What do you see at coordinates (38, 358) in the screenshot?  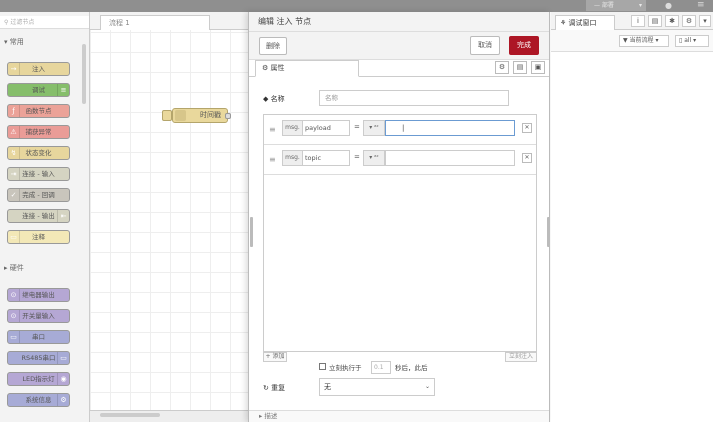 I see `palette-node-rs485: RS485串口 ▭` at bounding box center [38, 358].